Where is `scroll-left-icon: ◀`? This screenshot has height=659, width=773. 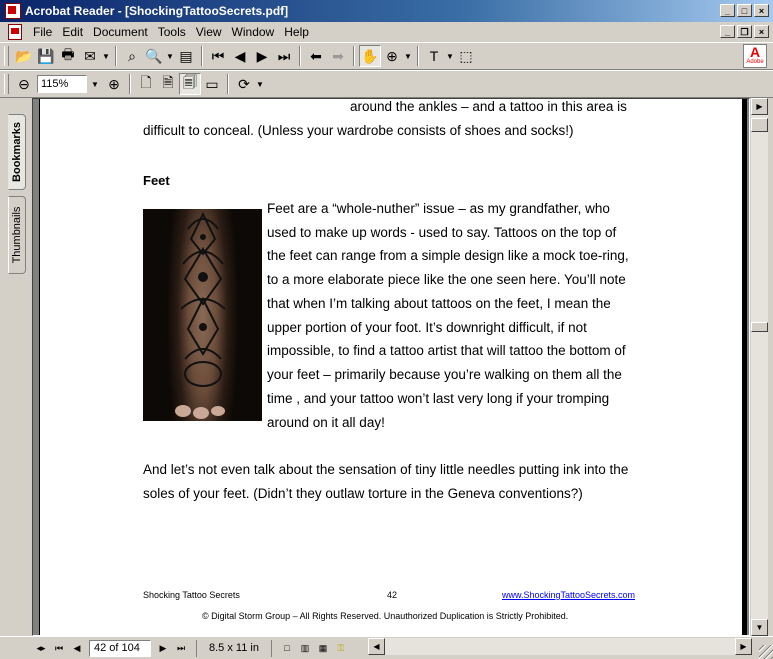
scroll-left-icon: ◀ is located at coordinates (376, 646).